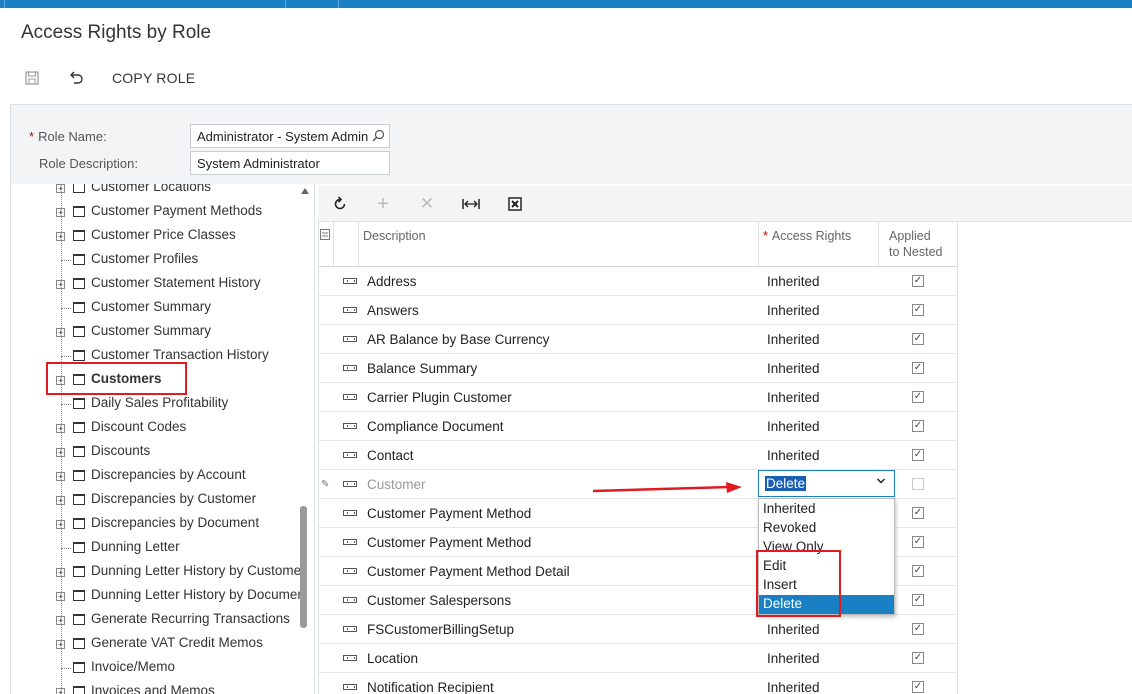 This screenshot has height=694, width=1132. Describe the element at coordinates (290, 136) in the screenshot. I see `role-name-field: Administrator - System Admin` at that location.